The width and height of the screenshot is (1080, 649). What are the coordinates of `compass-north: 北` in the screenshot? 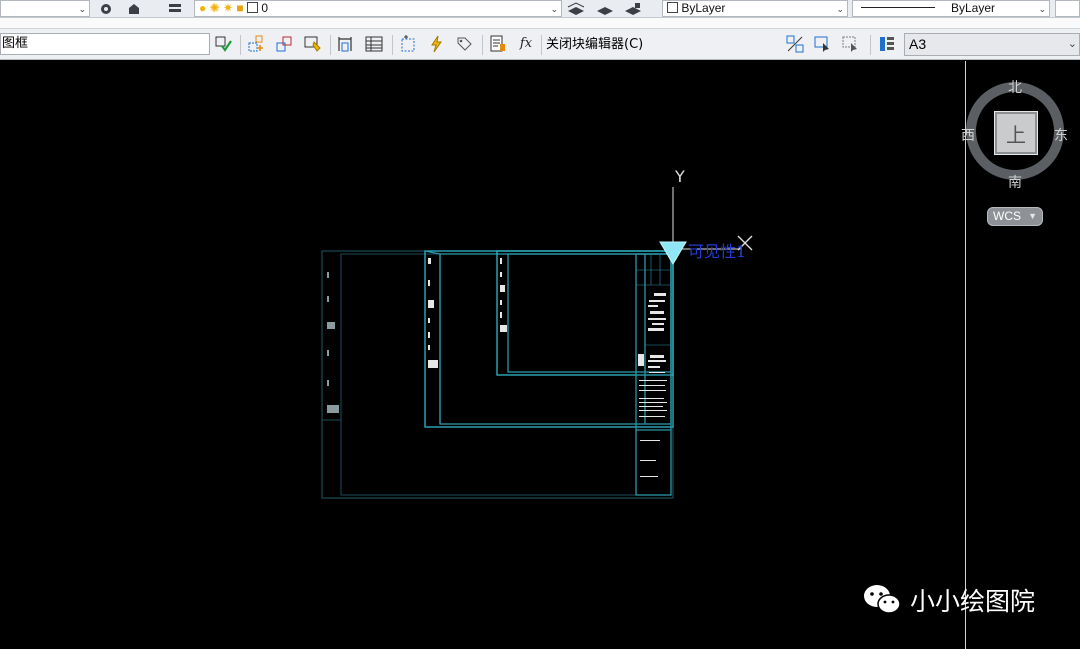 It's located at (1015, 87).